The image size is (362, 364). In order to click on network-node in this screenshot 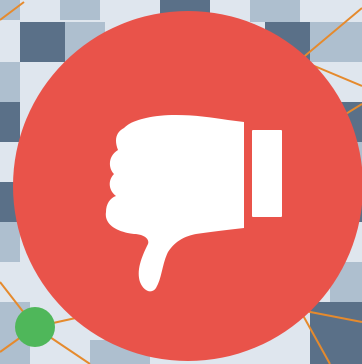, I will do `click(35, 327)`.